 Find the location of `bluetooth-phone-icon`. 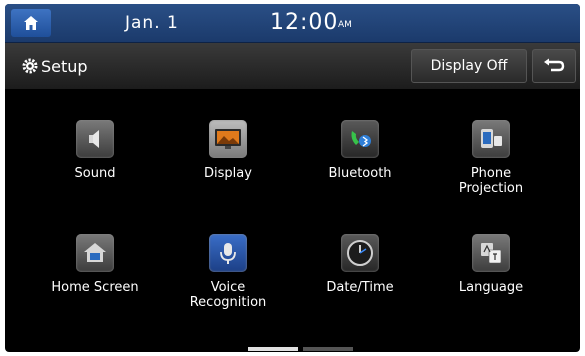

bluetooth-phone-icon is located at coordinates (360, 139).